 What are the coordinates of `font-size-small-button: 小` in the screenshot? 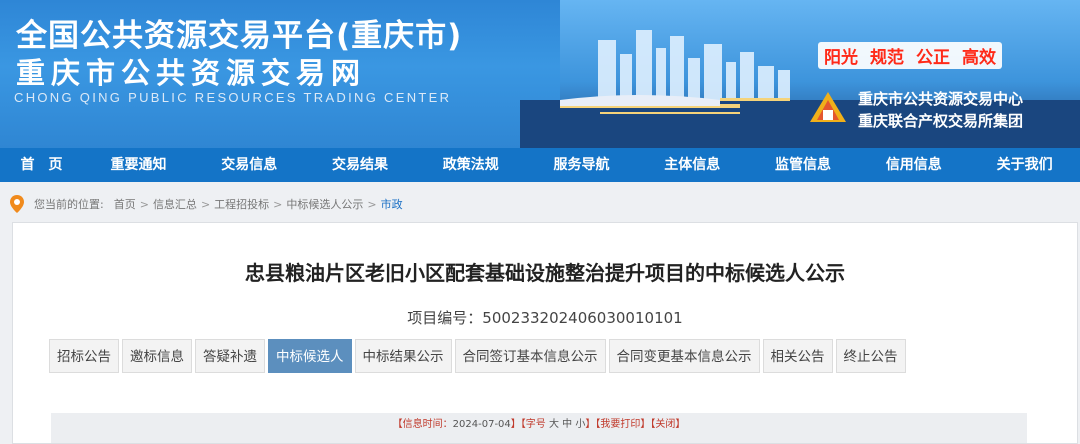 It's located at (580, 424).